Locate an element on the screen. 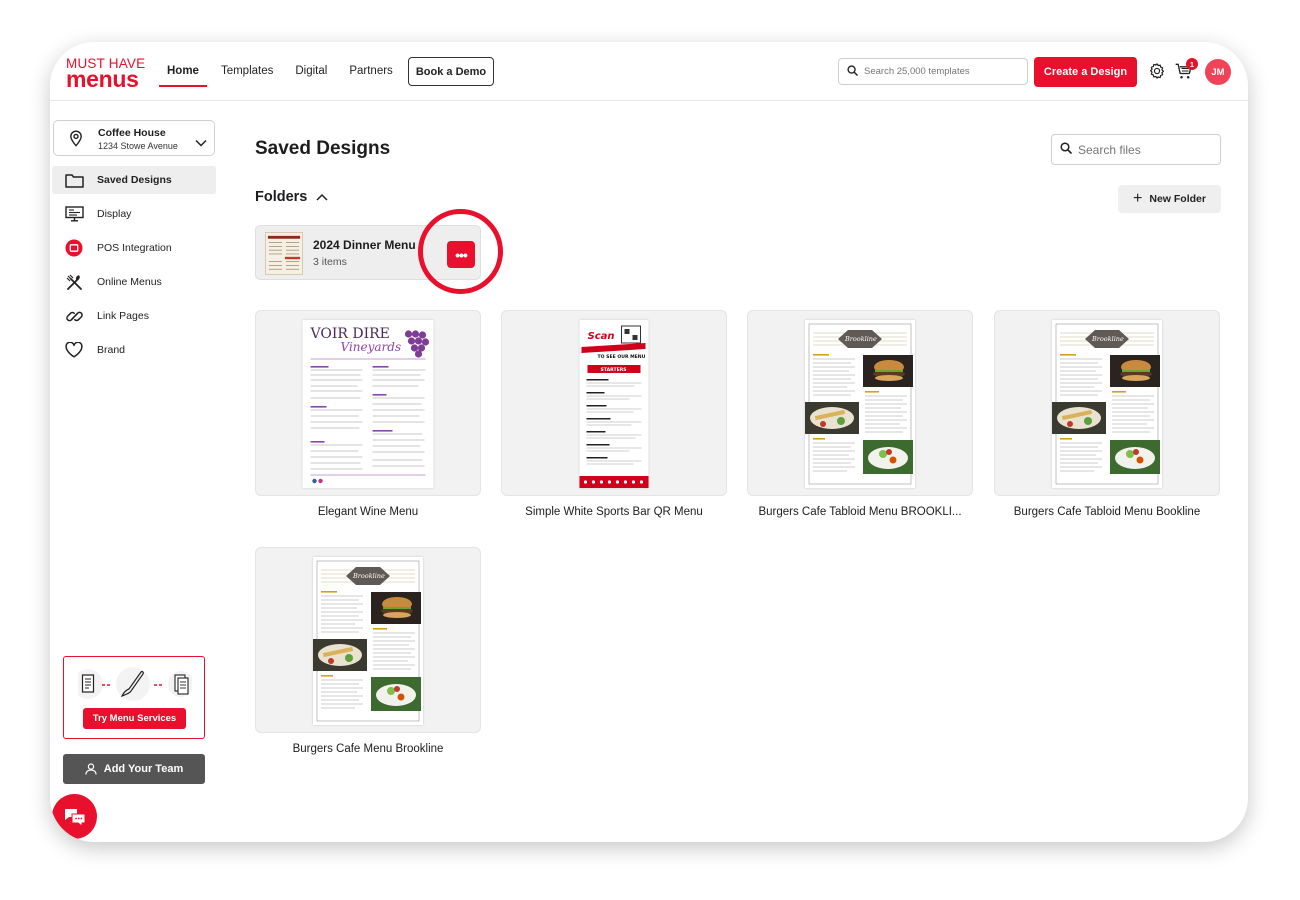  utensils-icon is located at coordinates (74, 282).